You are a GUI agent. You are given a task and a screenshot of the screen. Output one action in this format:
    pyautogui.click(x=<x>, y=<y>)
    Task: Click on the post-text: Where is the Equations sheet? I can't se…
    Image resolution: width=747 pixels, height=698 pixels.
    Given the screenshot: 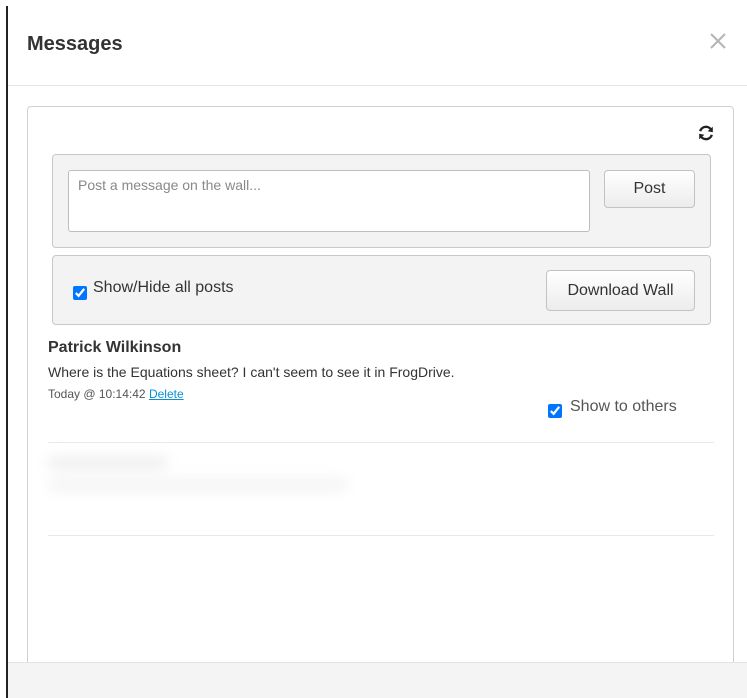 What is the action you would take?
    pyautogui.click(x=251, y=372)
    